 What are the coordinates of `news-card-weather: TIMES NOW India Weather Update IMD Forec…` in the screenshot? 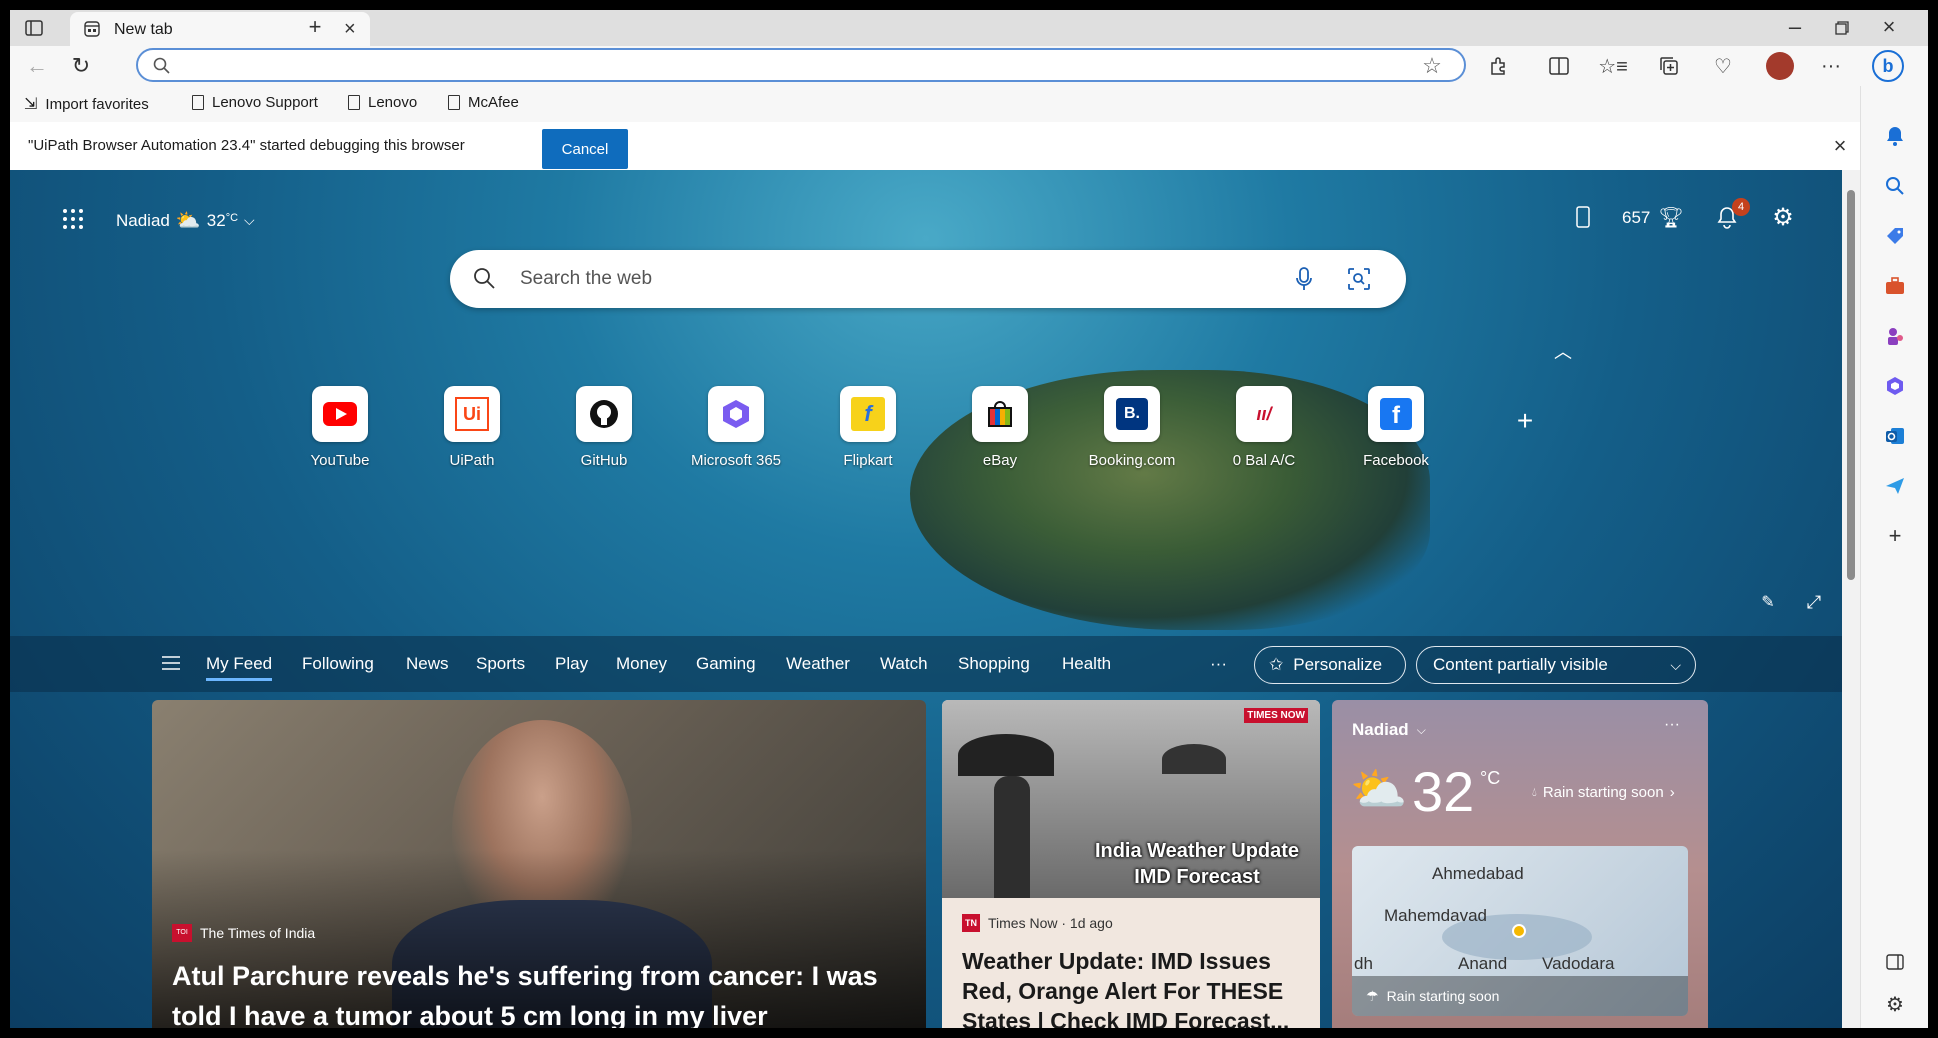 It's located at (1131, 864).